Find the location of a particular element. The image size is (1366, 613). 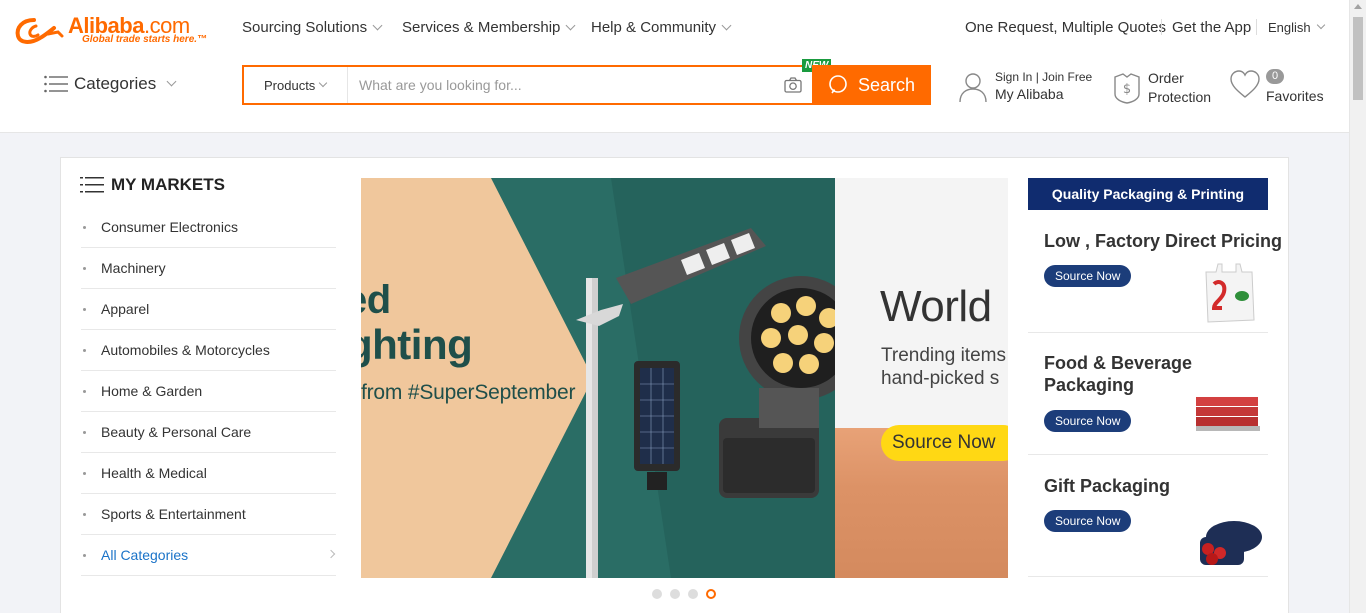

menu-icon is located at coordinates (56, 84).